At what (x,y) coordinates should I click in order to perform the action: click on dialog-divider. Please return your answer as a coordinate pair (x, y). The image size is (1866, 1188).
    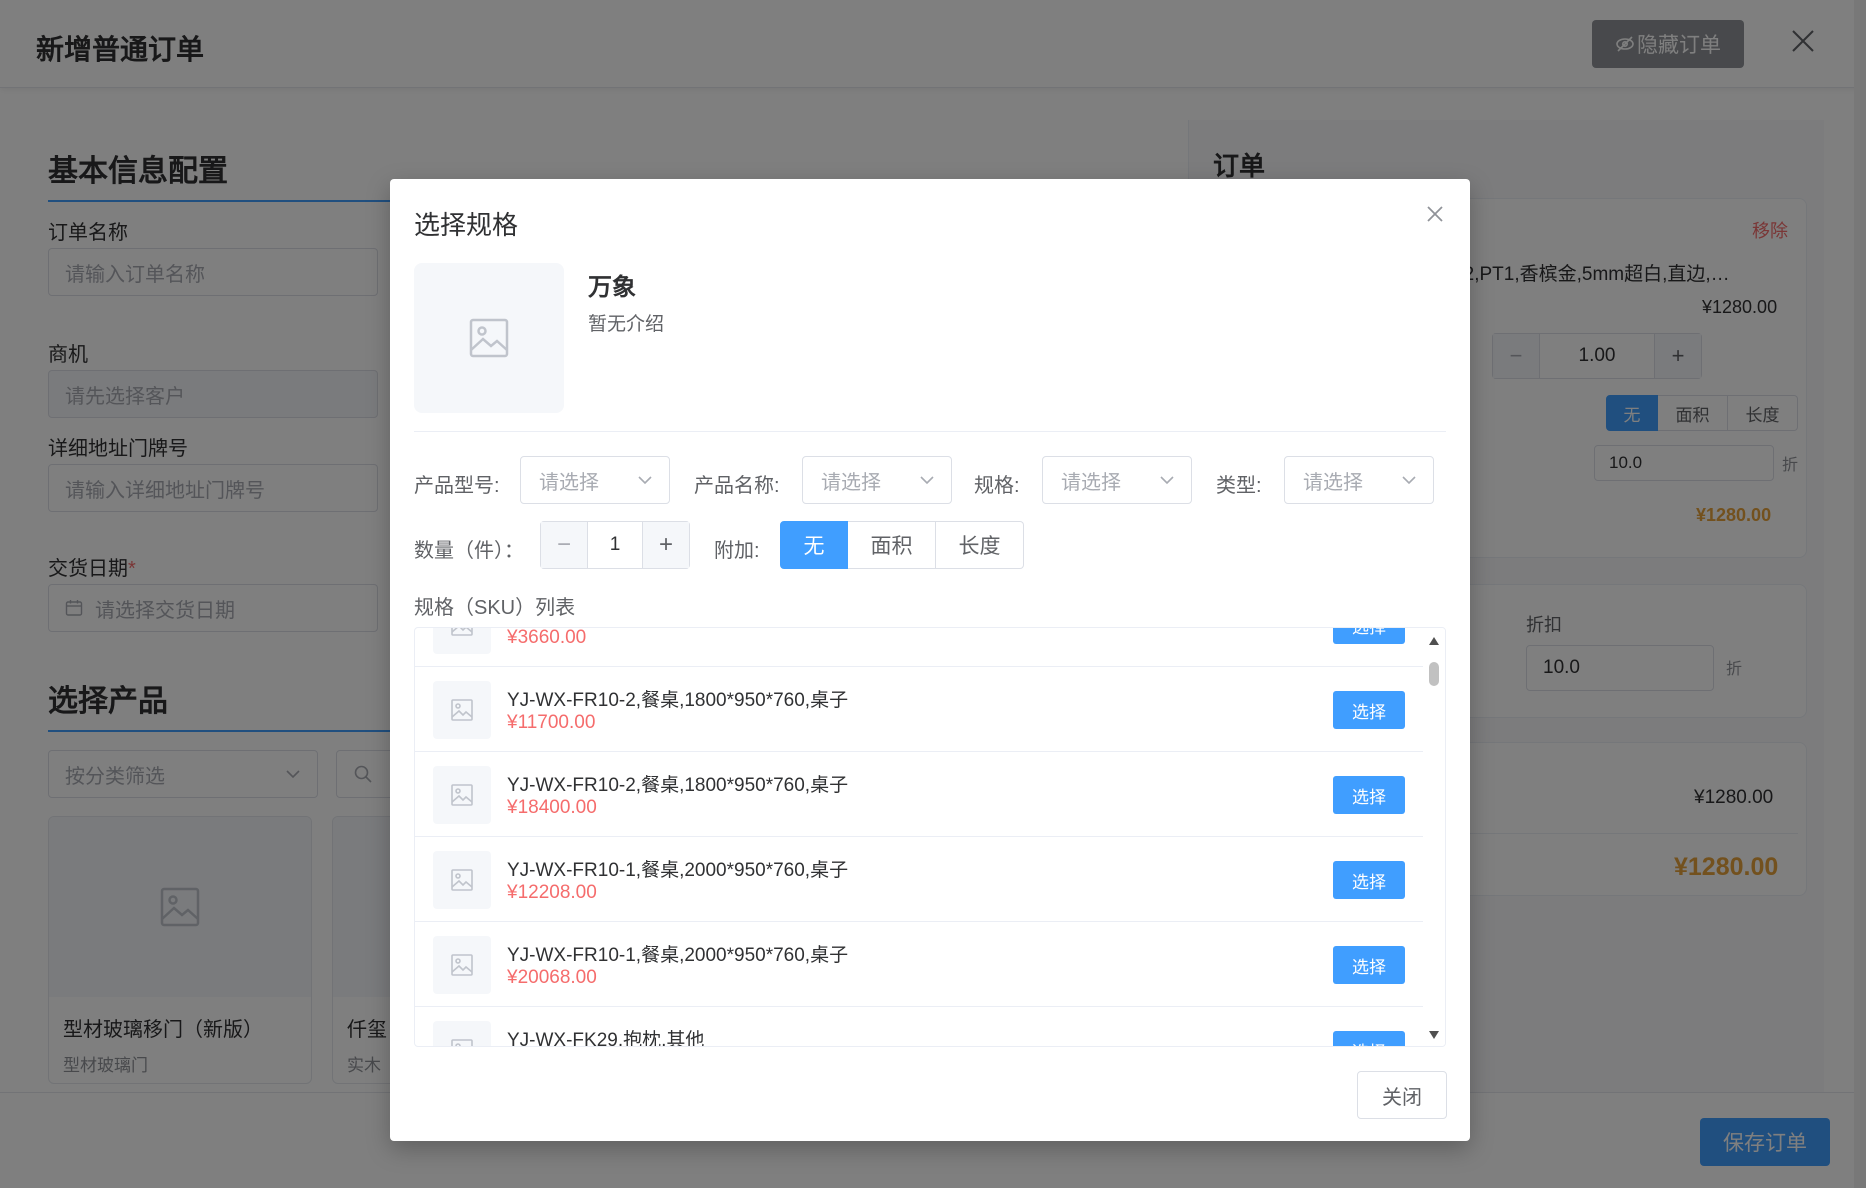
    Looking at the image, I should click on (930, 431).